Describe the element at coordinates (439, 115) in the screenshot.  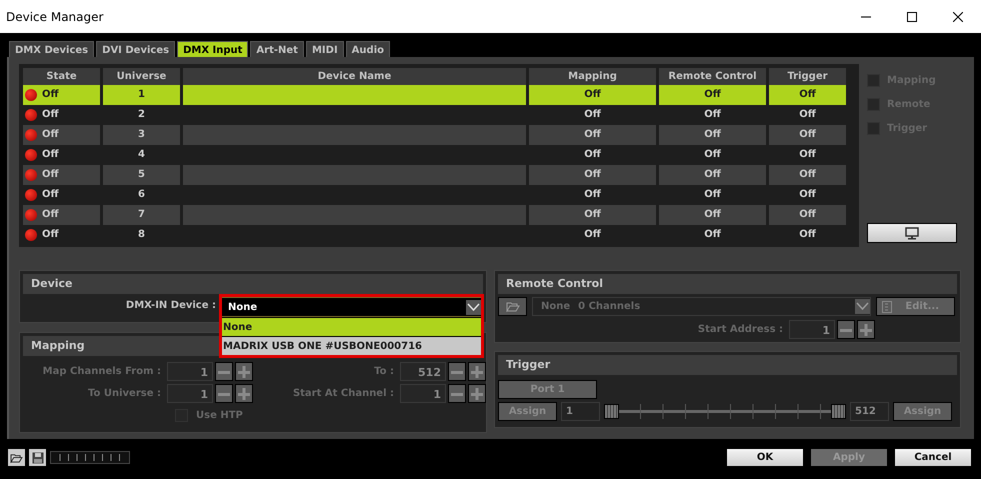
I see `table-row: Off 2 Off Off Off` at that location.